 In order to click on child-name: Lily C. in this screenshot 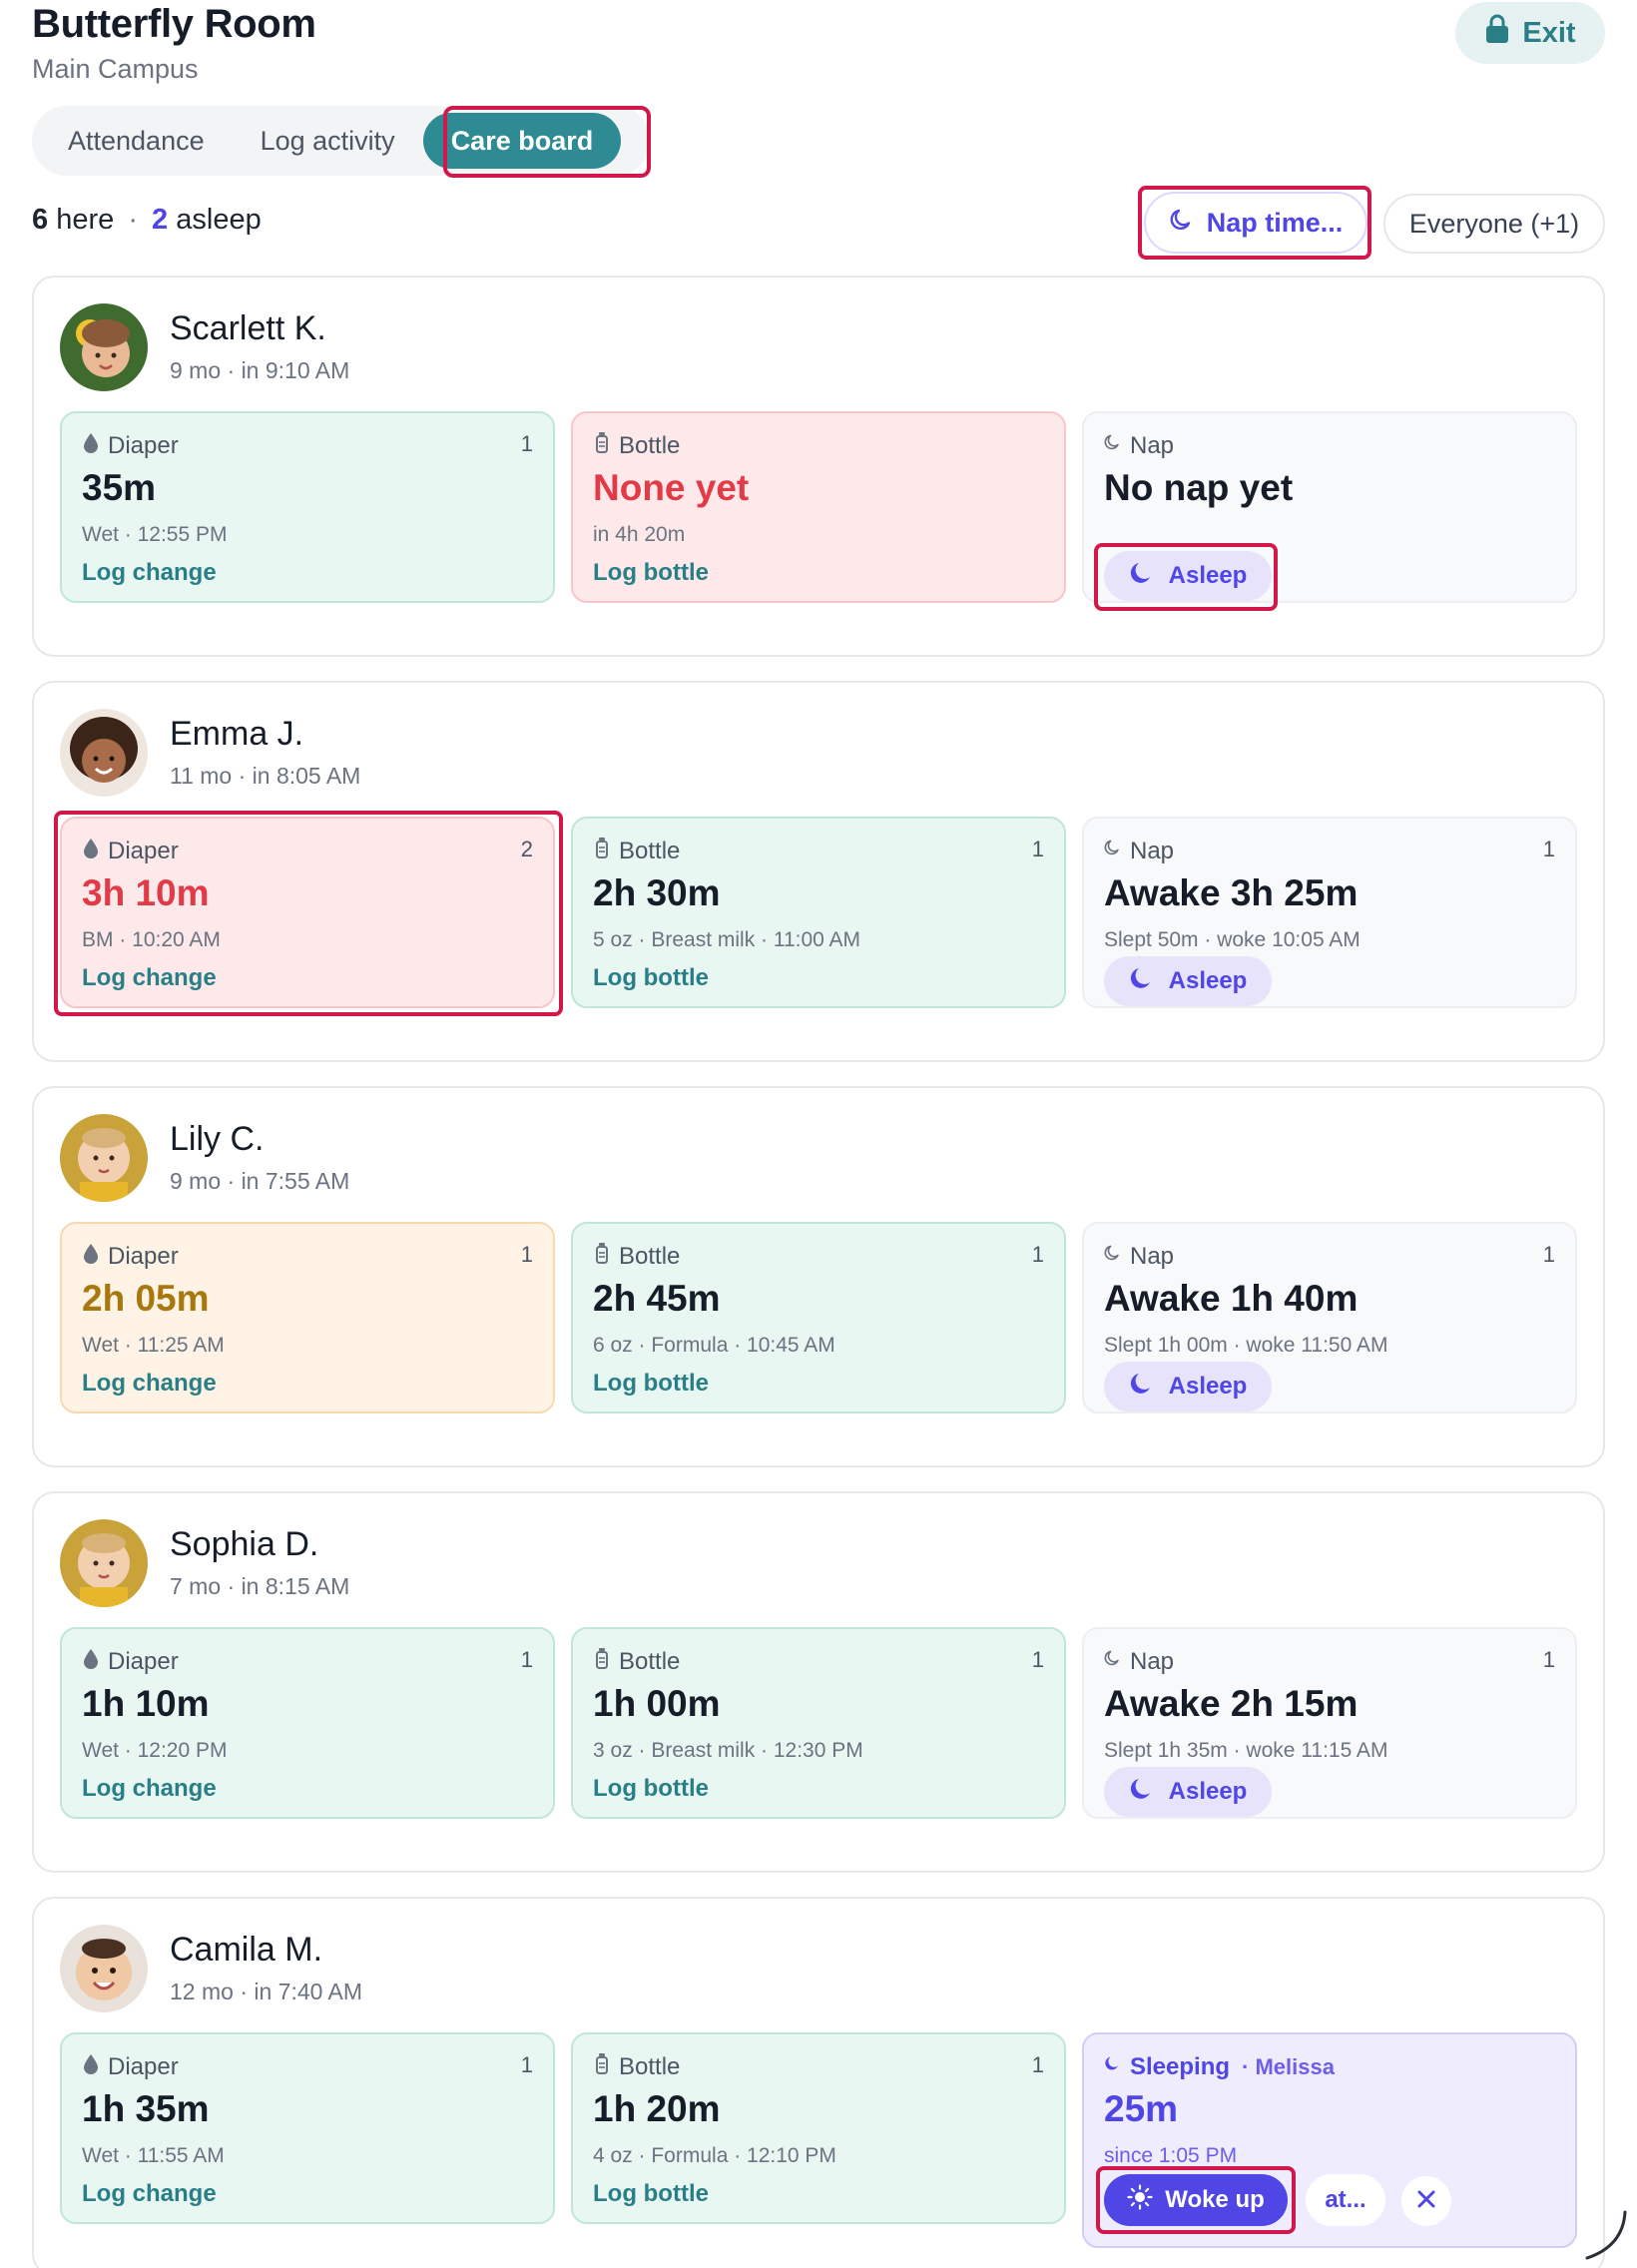, I will do `click(217, 1139)`.